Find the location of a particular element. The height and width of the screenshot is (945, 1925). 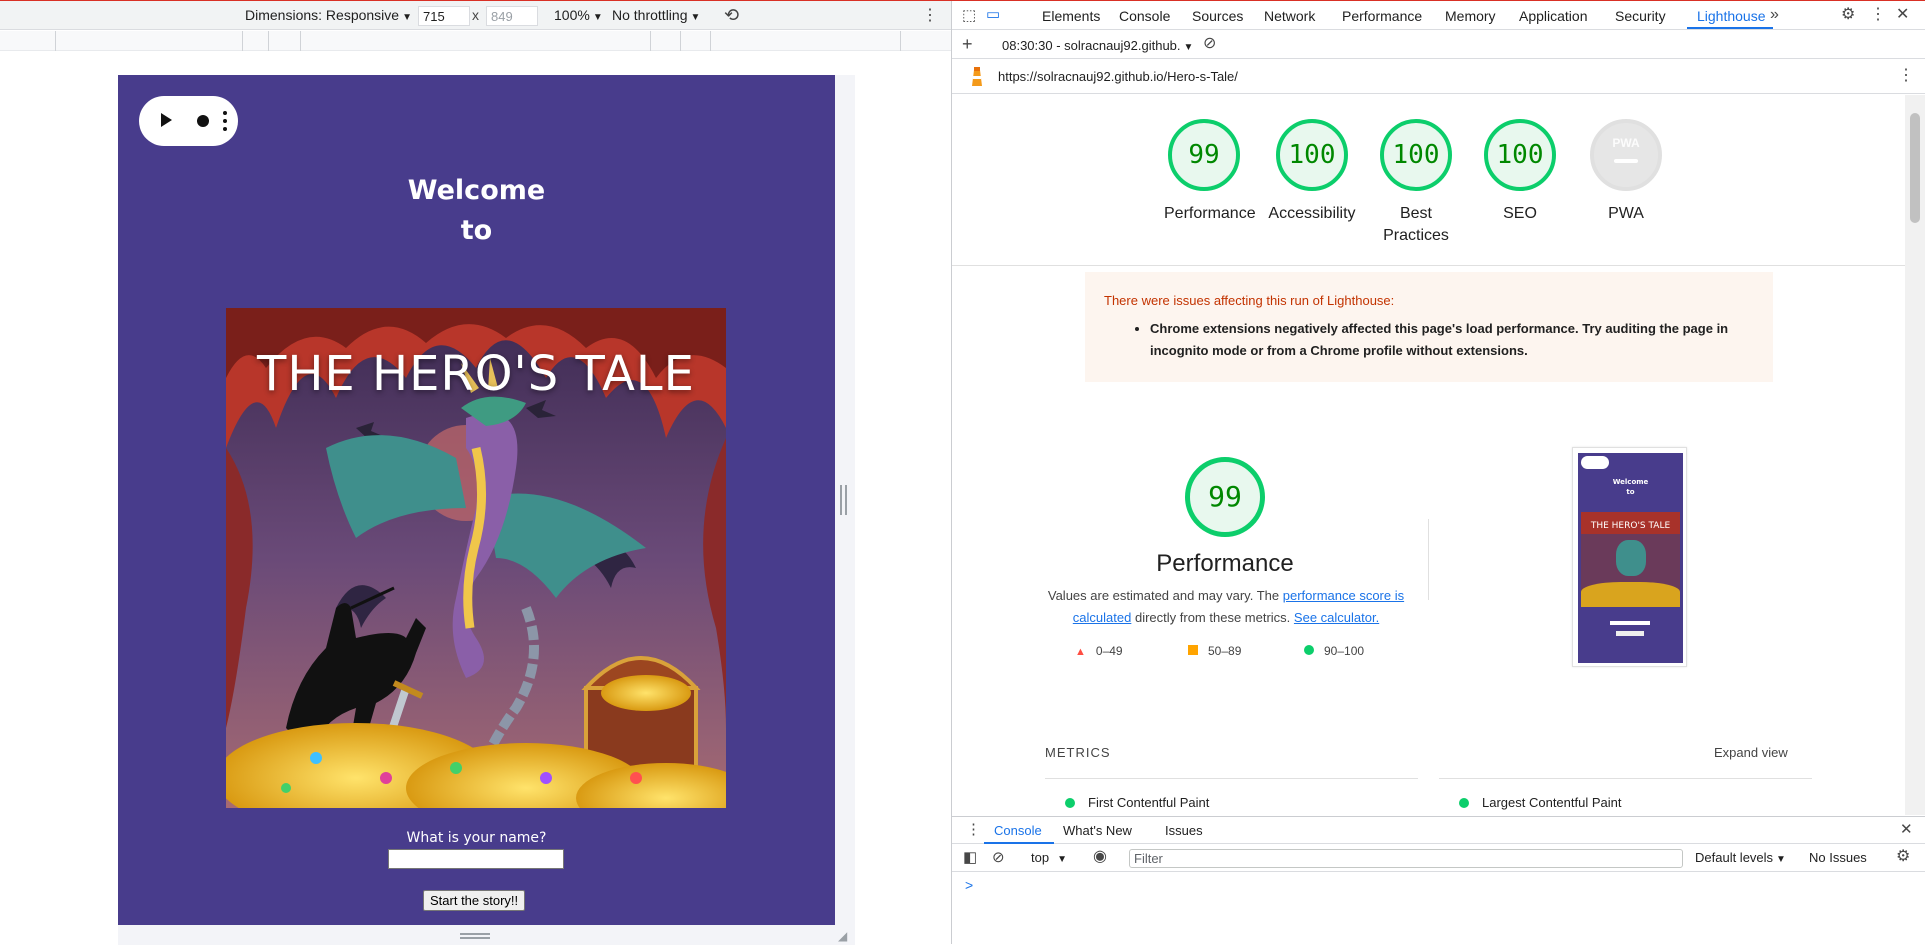

legend-pass: 90–100 is located at coordinates (1334, 651).